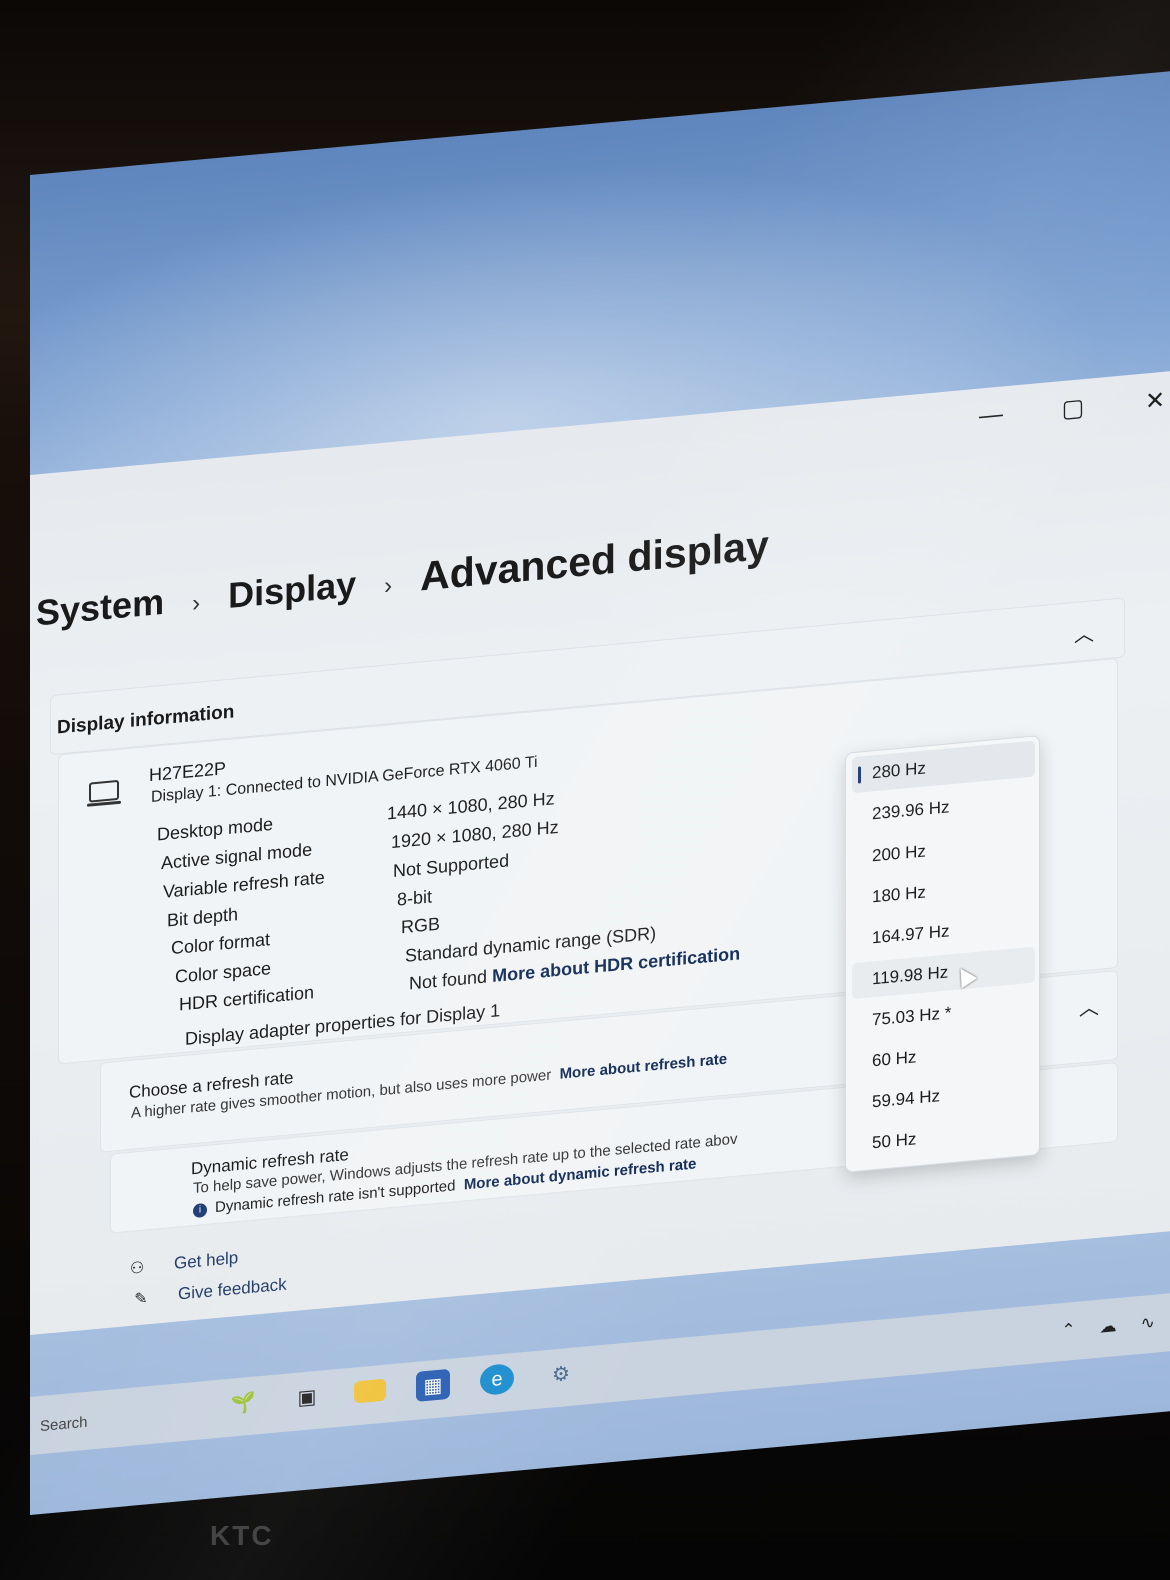 Image resolution: width=1170 pixels, height=1580 pixels. I want to click on refresh-rate-link: More about refresh rate, so click(644, 1067).